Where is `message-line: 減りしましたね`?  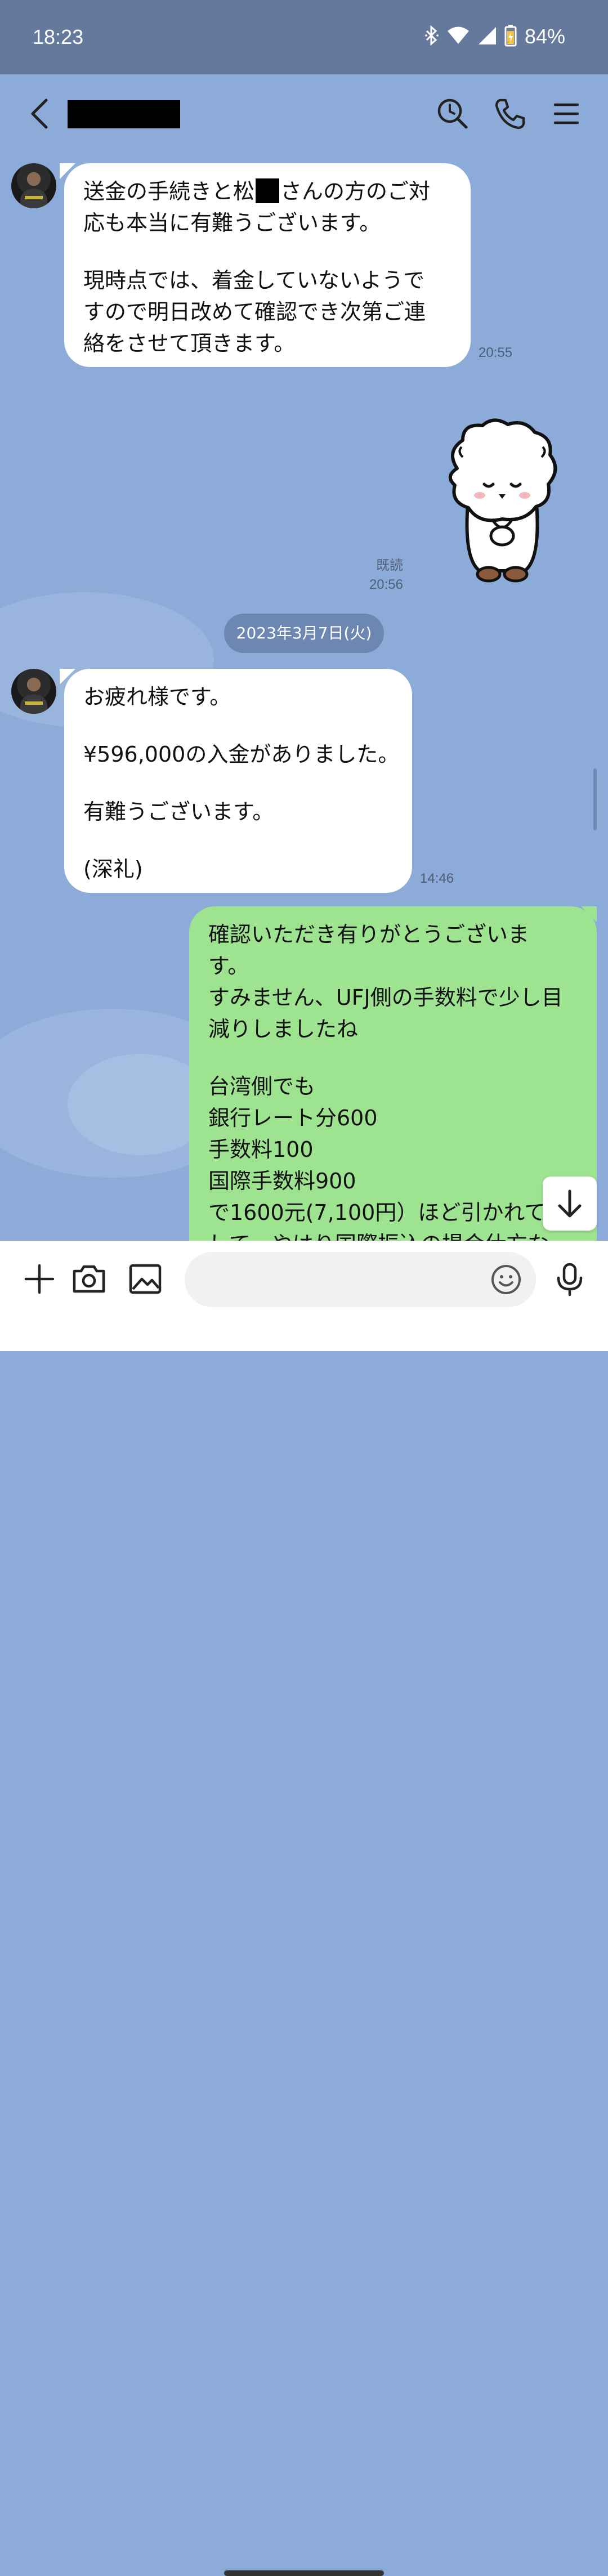
message-line: 減りしましたね is located at coordinates (283, 1029).